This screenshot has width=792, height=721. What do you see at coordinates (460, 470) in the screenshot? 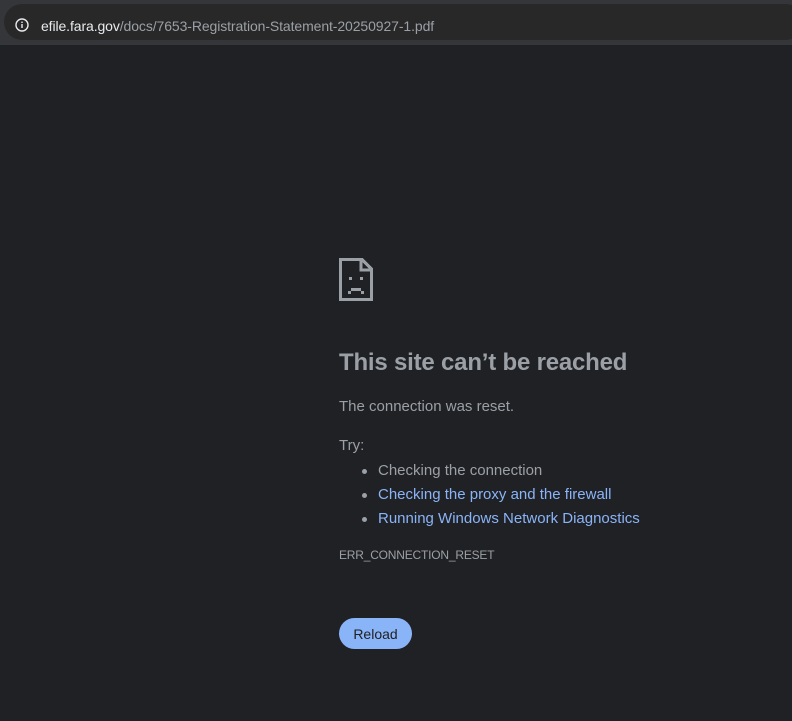
I see `suggestion-label: Checking the connection` at bounding box center [460, 470].